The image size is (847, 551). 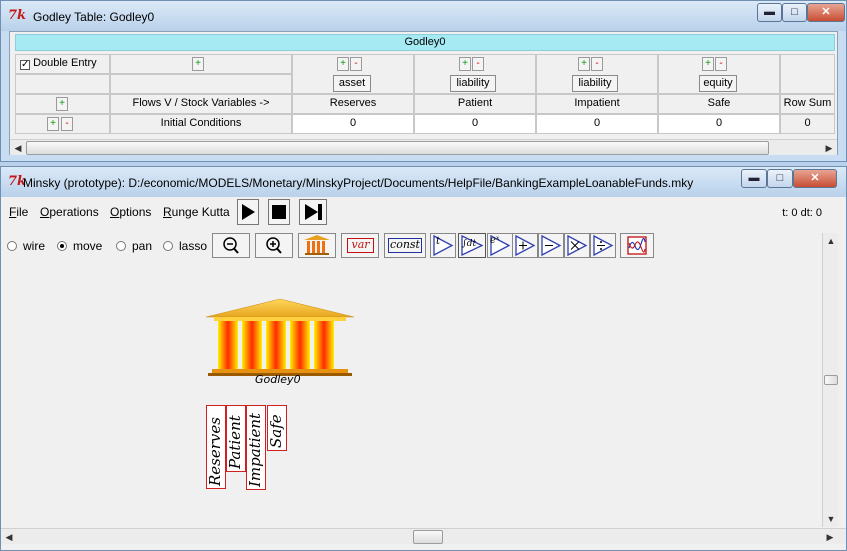 I want to click on stock-var-safe: Safe, so click(x=277, y=428).